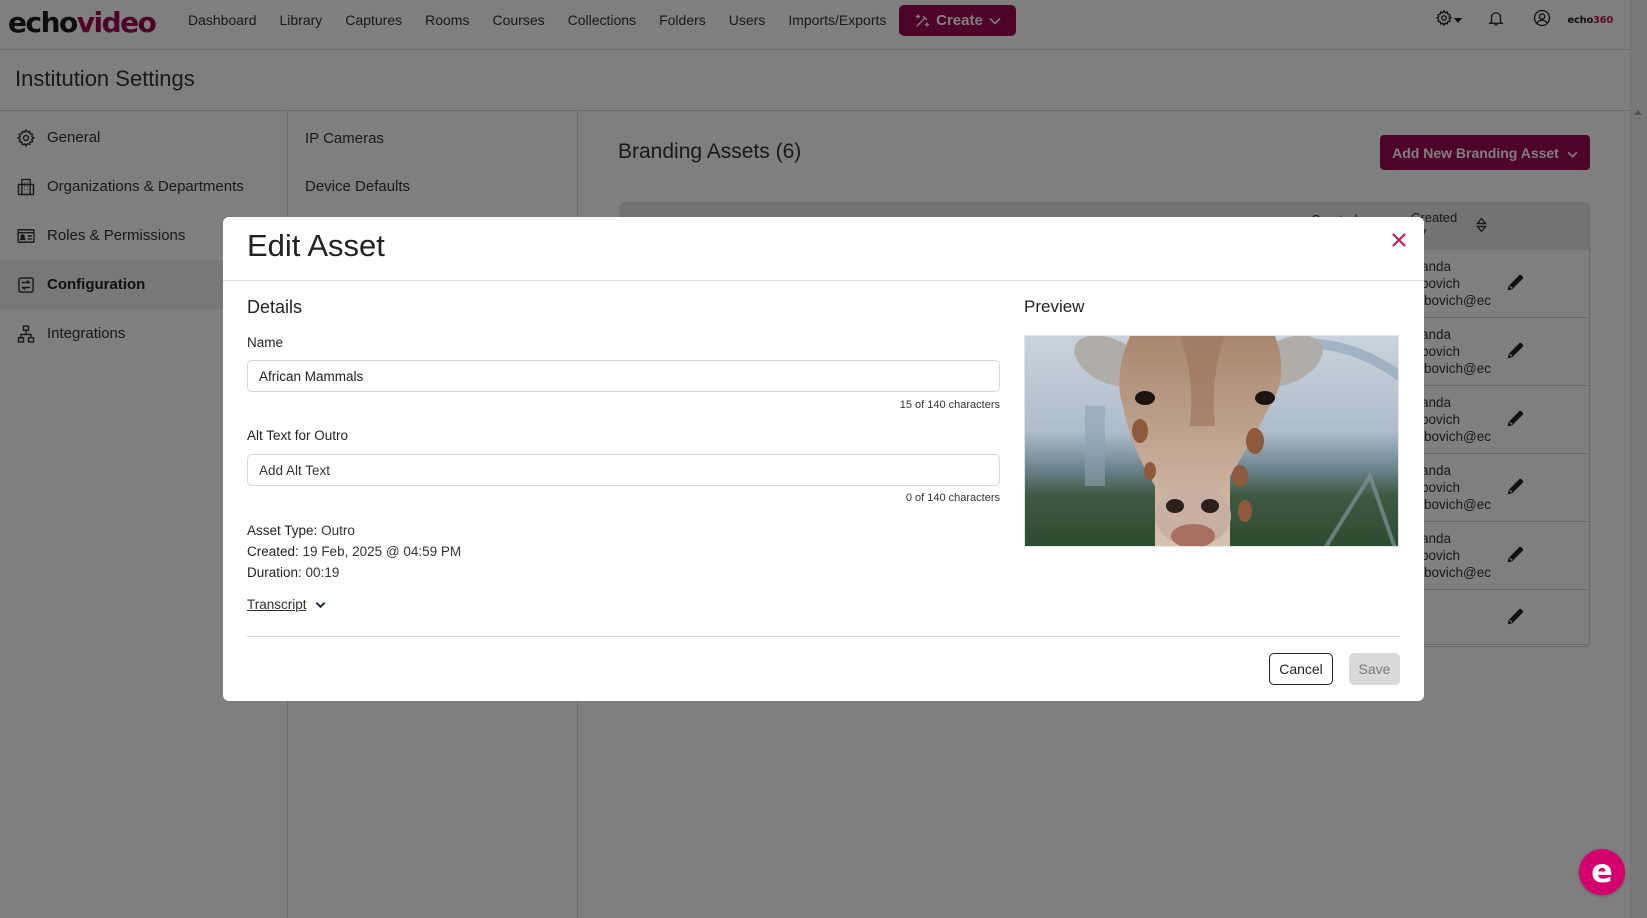 Image resolution: width=1647 pixels, height=918 pixels. I want to click on preview-image, so click(1211, 441).